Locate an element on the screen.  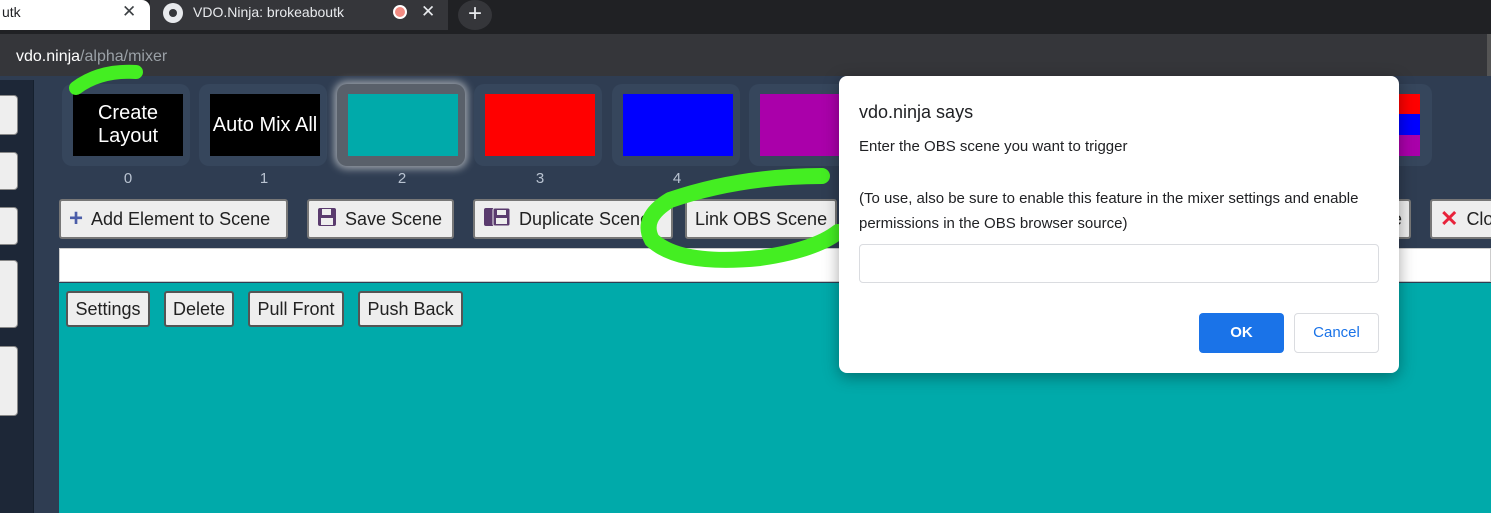
link-obs-scene-label: Link OBS Scene is located at coordinates (761, 218).